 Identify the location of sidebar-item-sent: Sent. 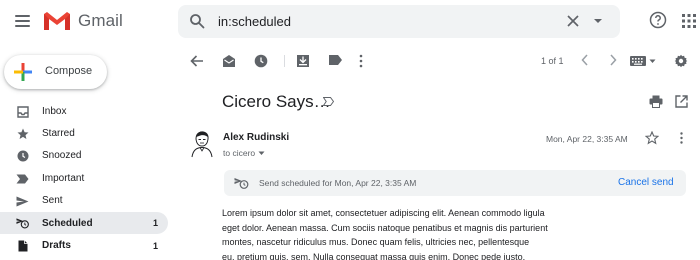
(84, 201).